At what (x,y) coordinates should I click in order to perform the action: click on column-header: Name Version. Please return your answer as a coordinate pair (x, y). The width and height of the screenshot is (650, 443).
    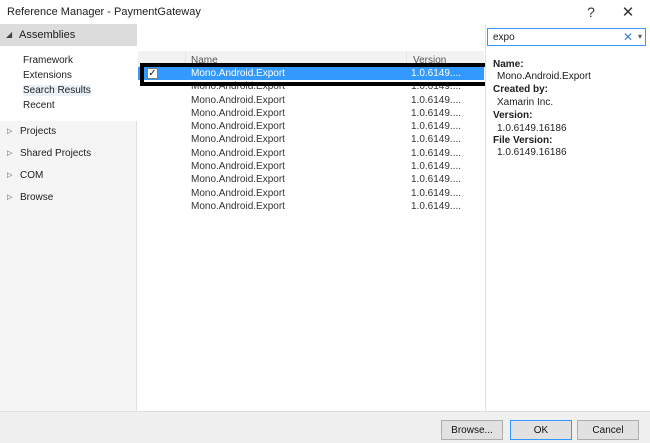
    Looking at the image, I should click on (311, 59).